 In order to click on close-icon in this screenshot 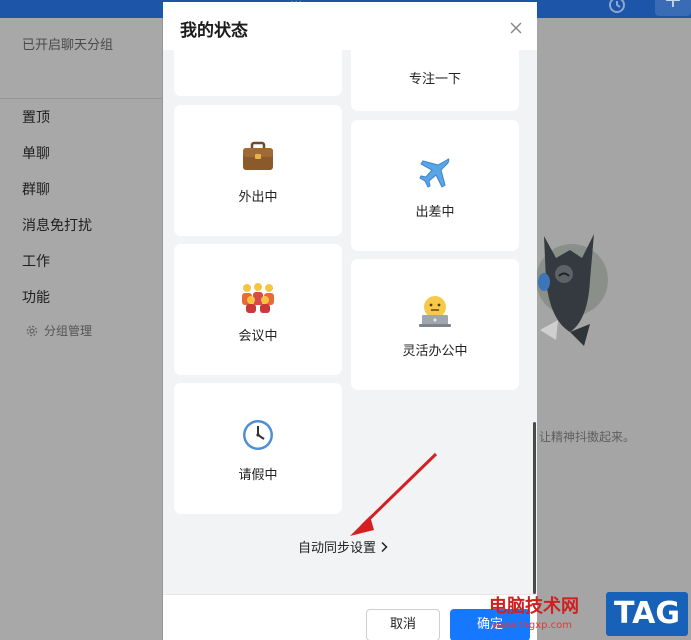, I will do `click(516, 28)`.